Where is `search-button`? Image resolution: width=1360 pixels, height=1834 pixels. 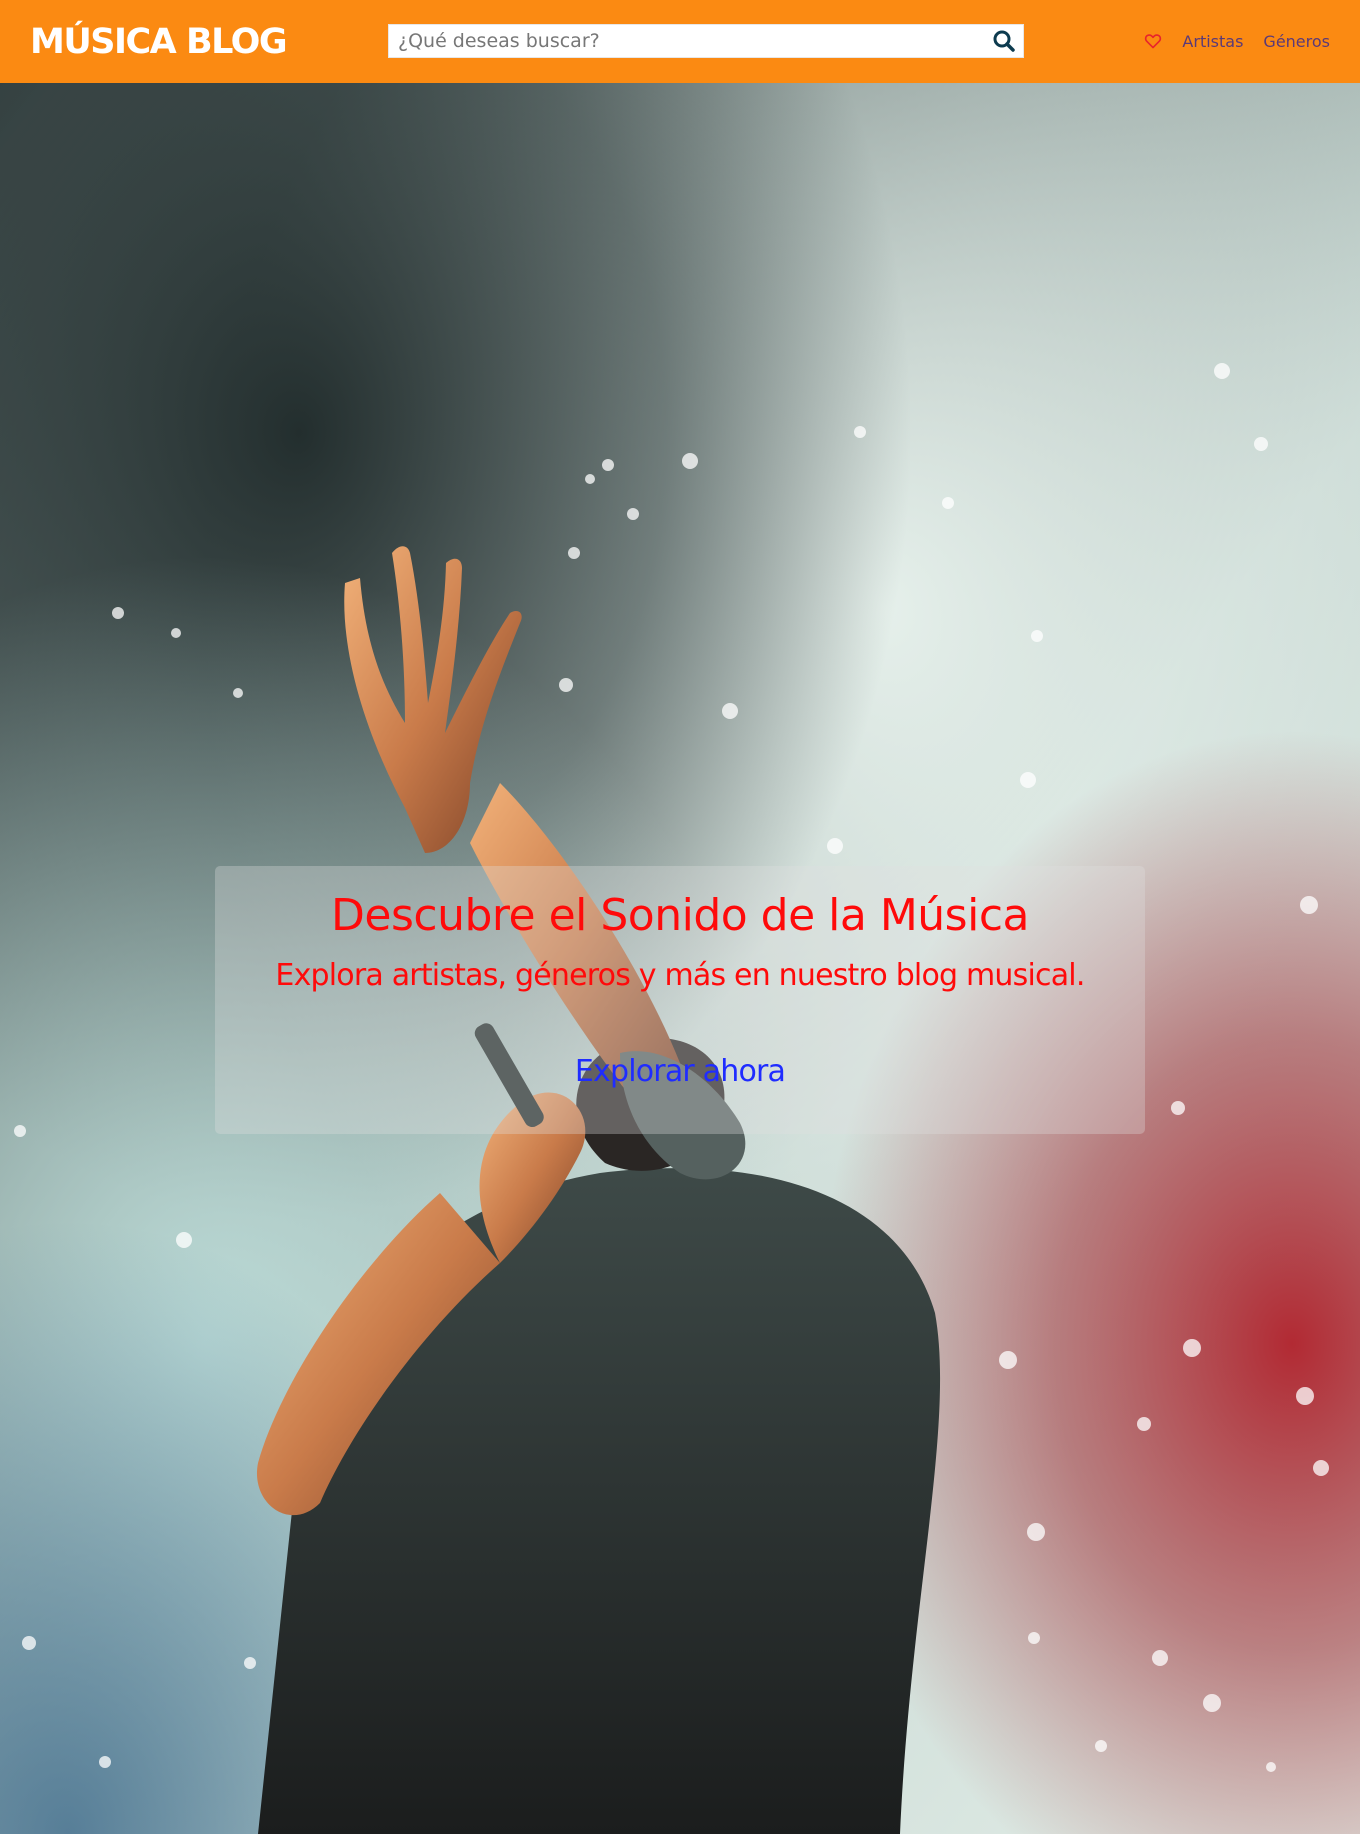
search-button is located at coordinates (1004, 41).